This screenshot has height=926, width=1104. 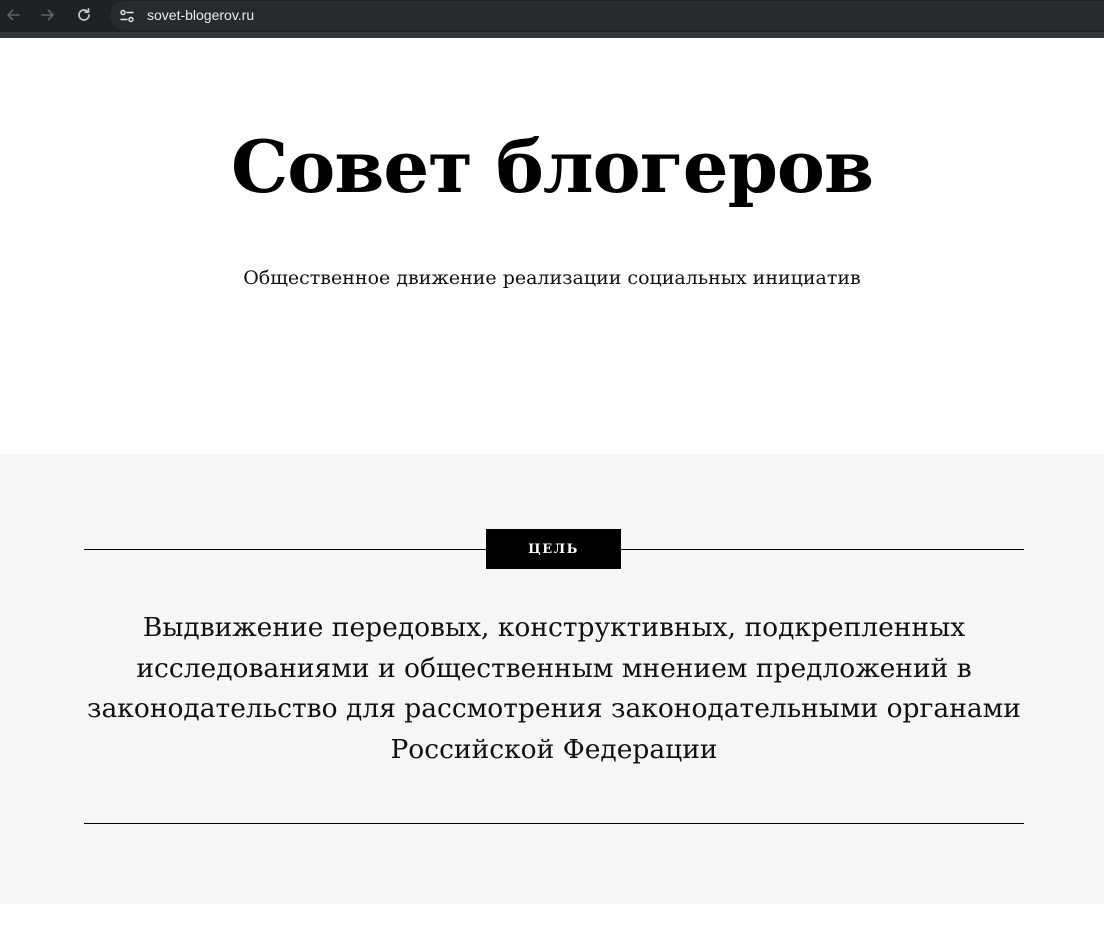 What do you see at coordinates (200, 15) in the screenshot?
I see `url-text: sovet-blogerov.ru` at bounding box center [200, 15].